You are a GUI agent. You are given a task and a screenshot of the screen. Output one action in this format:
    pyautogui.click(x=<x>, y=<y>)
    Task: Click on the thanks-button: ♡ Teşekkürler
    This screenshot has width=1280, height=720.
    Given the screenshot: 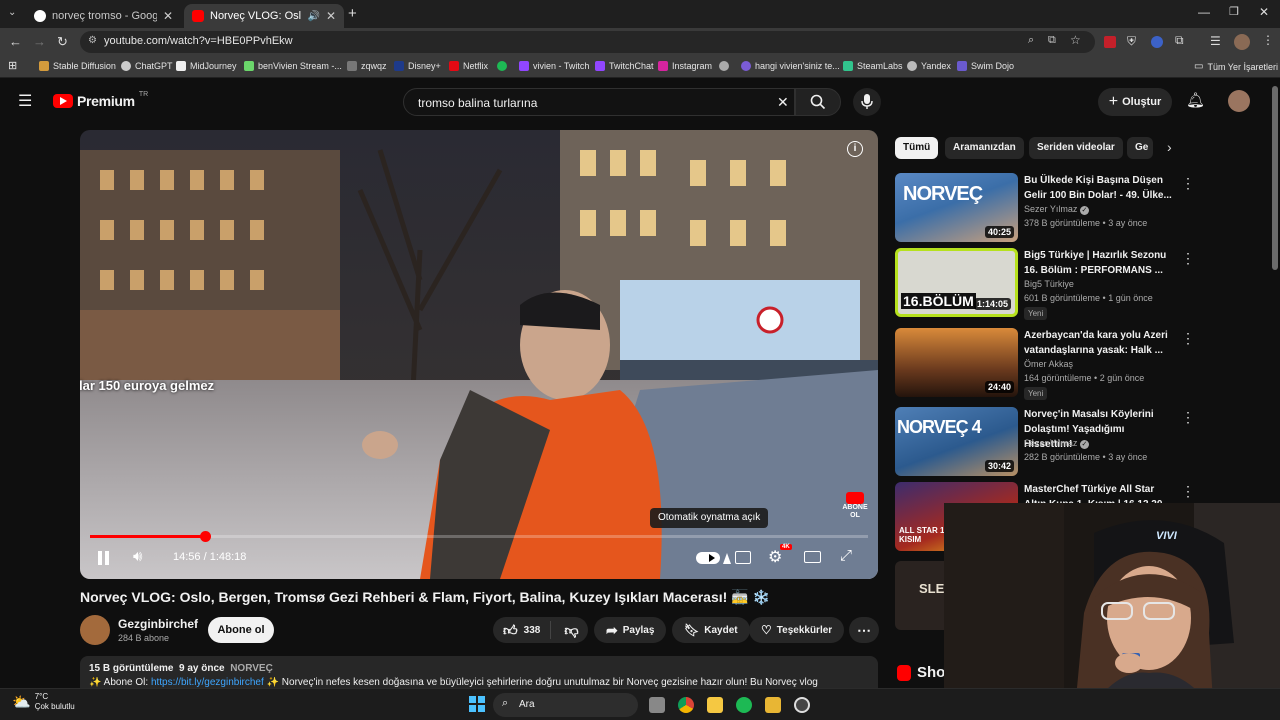 What is the action you would take?
    pyautogui.click(x=797, y=630)
    